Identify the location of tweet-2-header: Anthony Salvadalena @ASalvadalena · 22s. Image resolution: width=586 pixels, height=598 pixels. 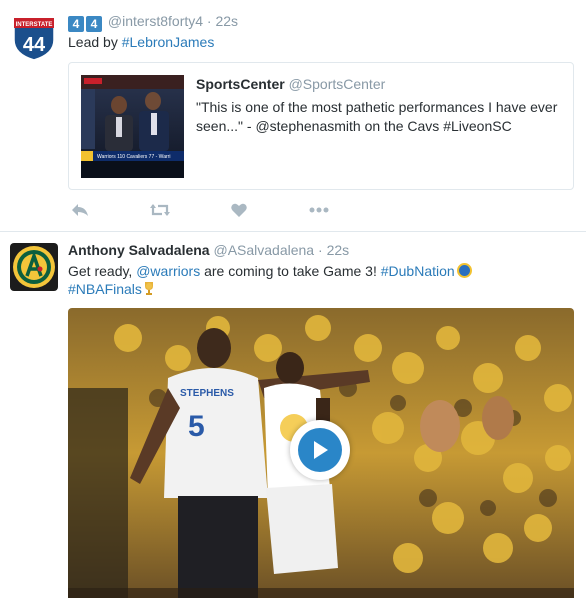
(208, 250).